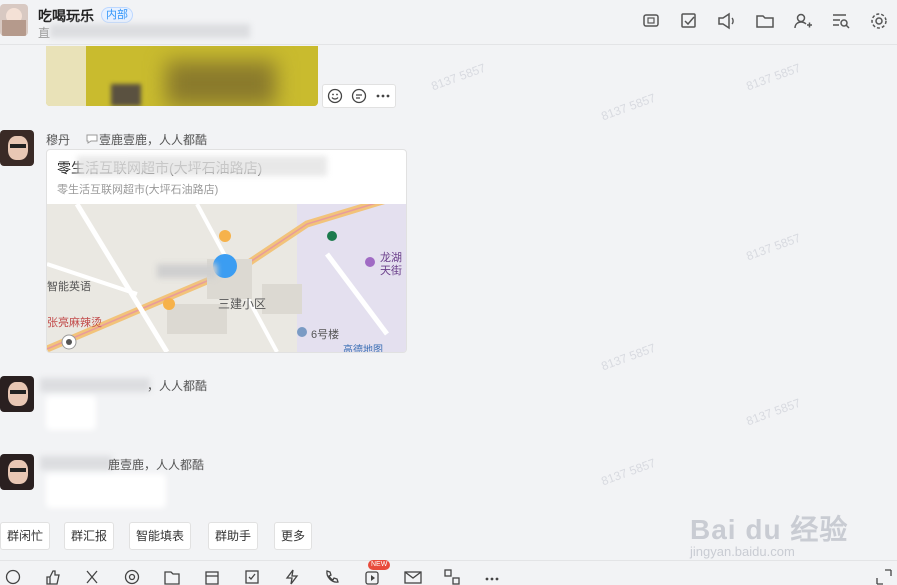 Image resolution: width=897 pixels, height=585 pixels. I want to click on quick-action-report: 群汇报, so click(89, 536).